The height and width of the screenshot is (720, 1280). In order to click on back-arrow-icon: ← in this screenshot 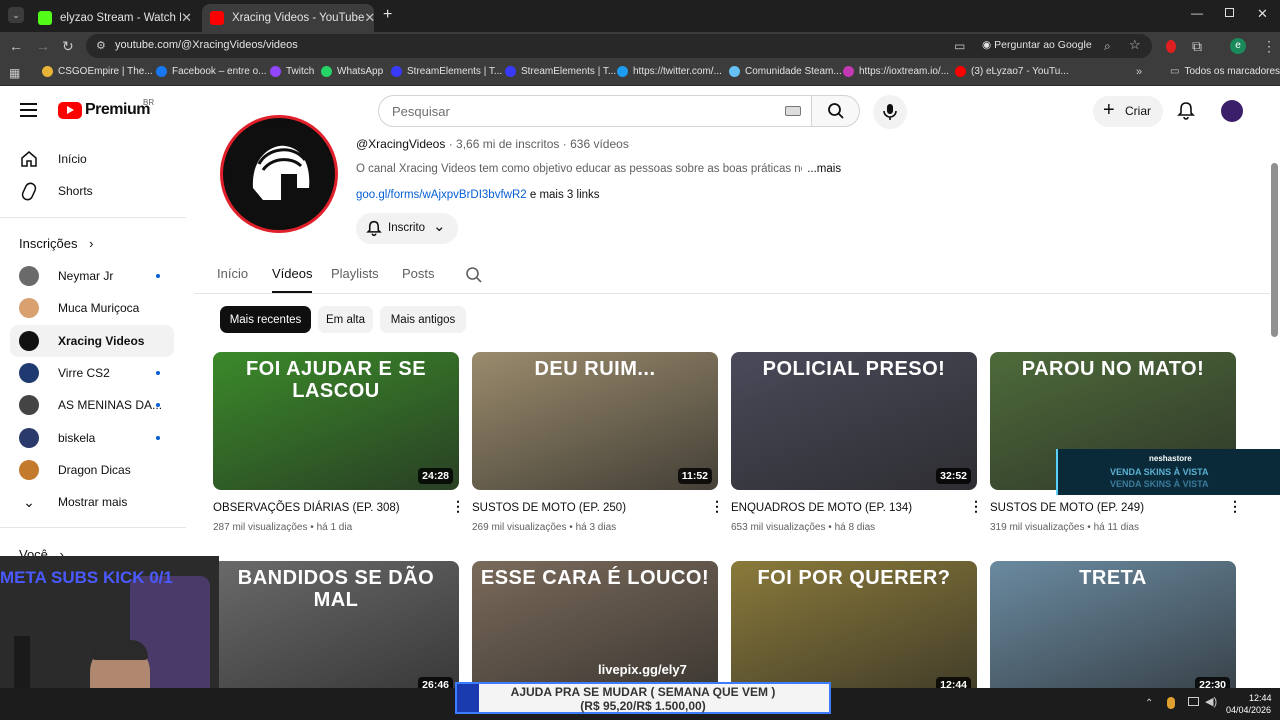, I will do `click(16, 46)`.